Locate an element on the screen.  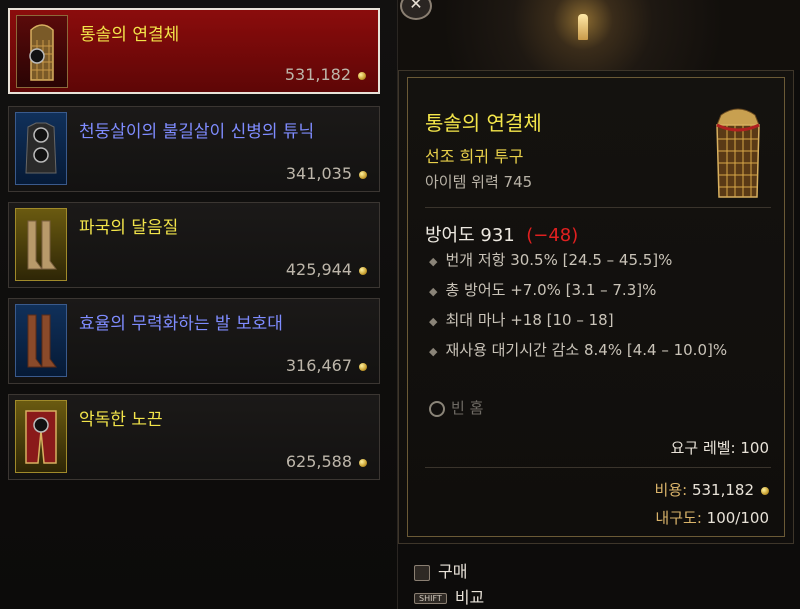
required-level: 요구 레벨: 100 is located at coordinates (719, 448).